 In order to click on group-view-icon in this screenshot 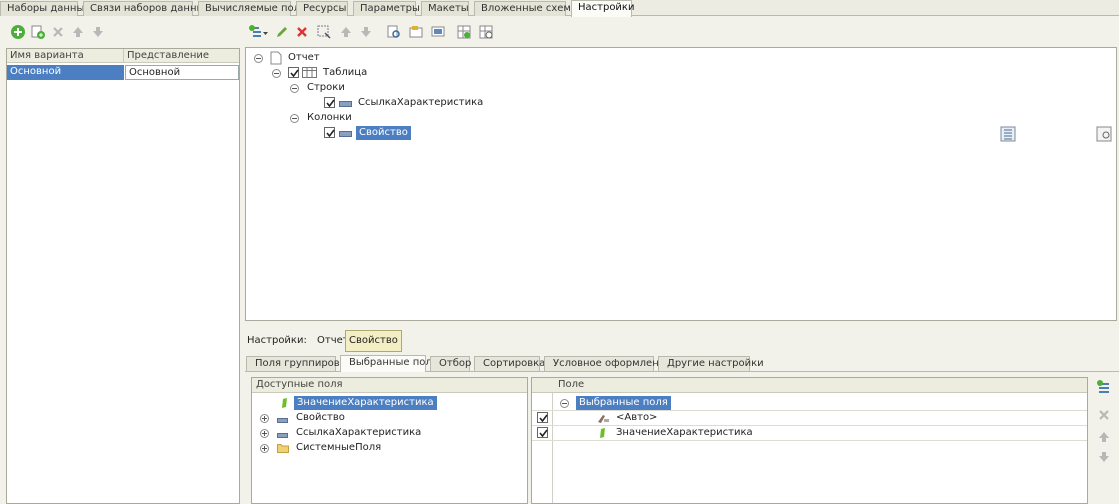, I will do `click(438, 32)`.